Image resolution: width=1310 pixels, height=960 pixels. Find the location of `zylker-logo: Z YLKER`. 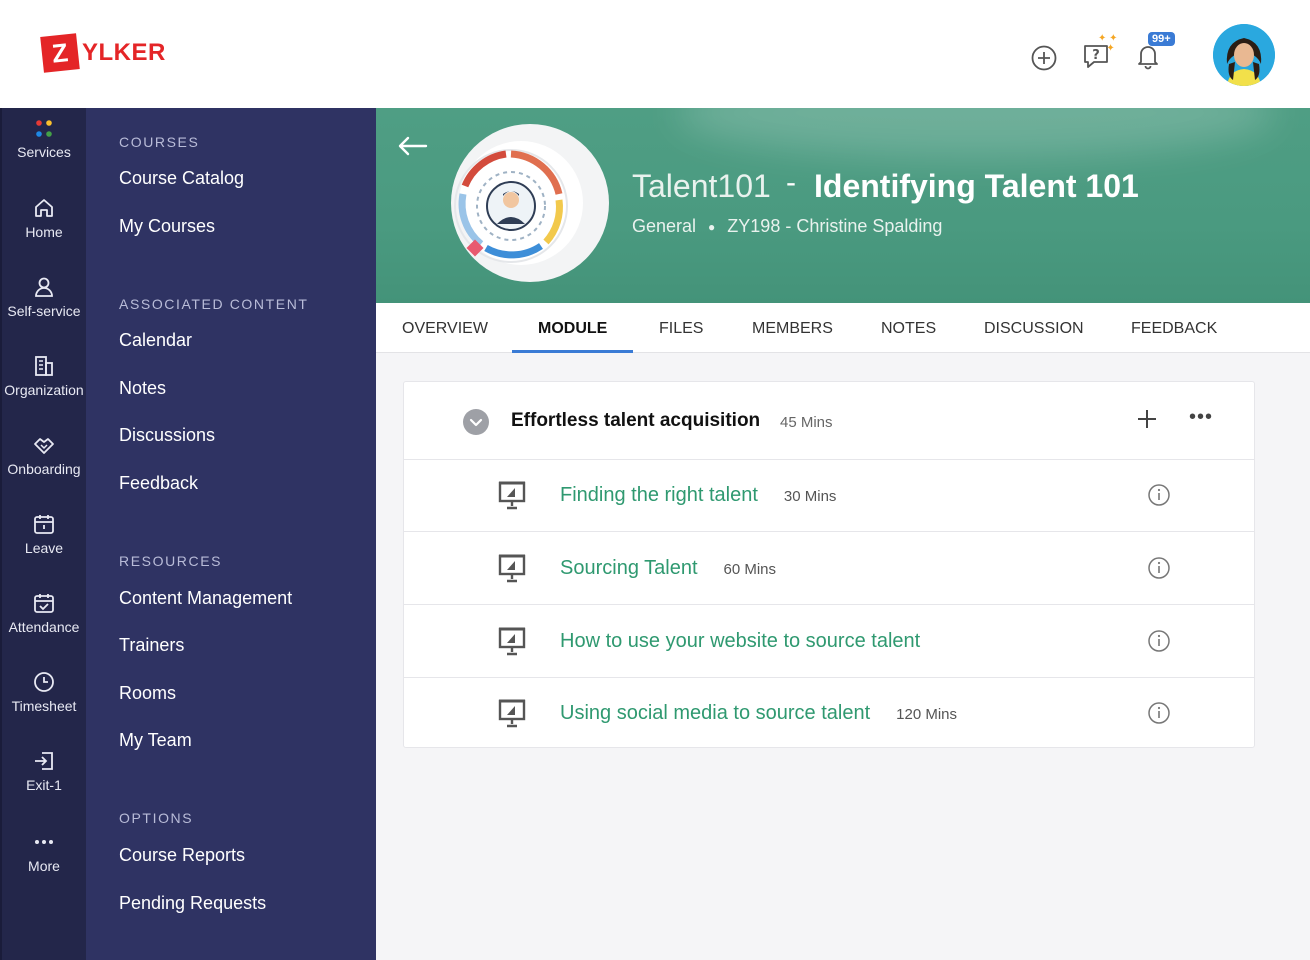

zylker-logo: Z YLKER is located at coordinates (103, 53).